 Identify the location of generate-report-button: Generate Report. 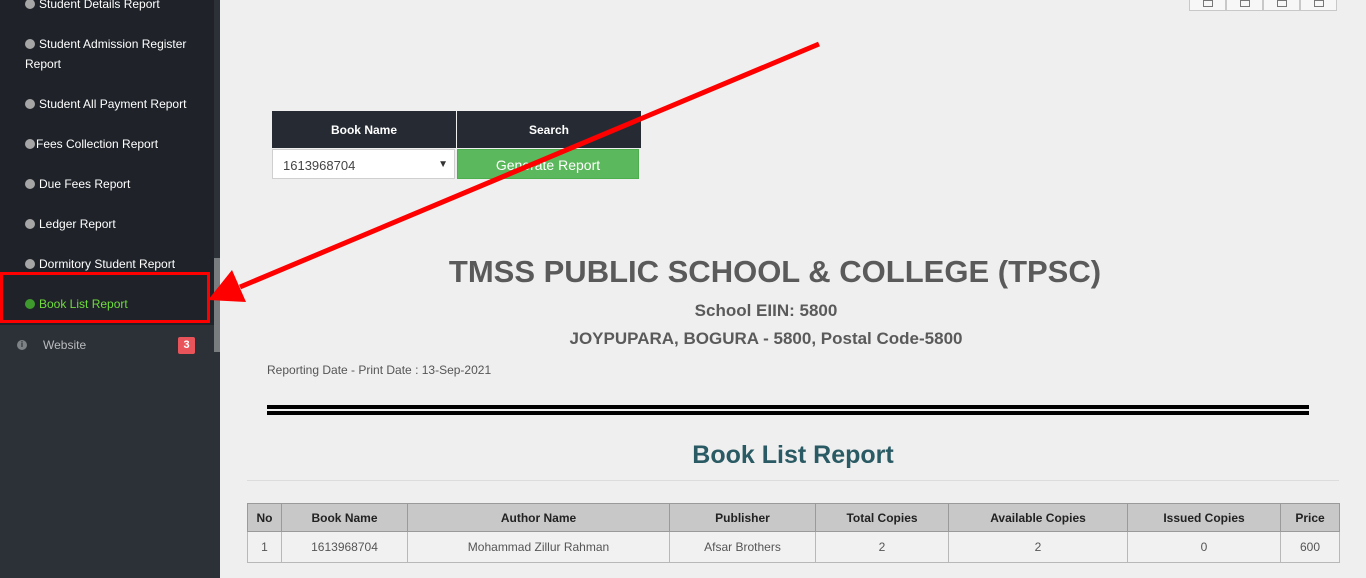
(548, 164).